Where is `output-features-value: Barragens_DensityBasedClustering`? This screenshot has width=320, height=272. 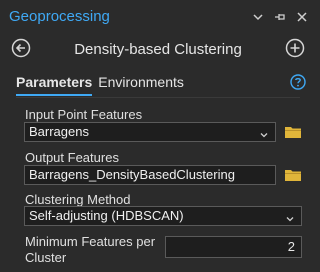
output-features-value: Barragens_DensityBasedClustering is located at coordinates (132, 174).